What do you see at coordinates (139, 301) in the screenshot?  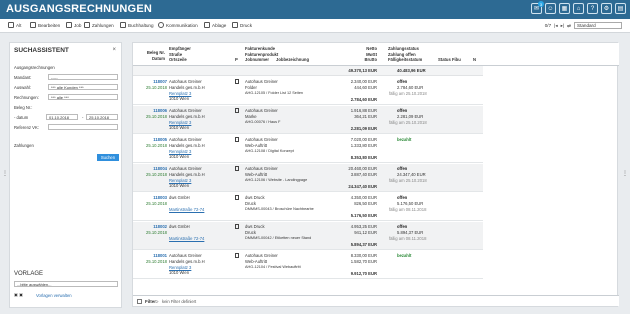 I see `filter-checkbox` at bounding box center [139, 301].